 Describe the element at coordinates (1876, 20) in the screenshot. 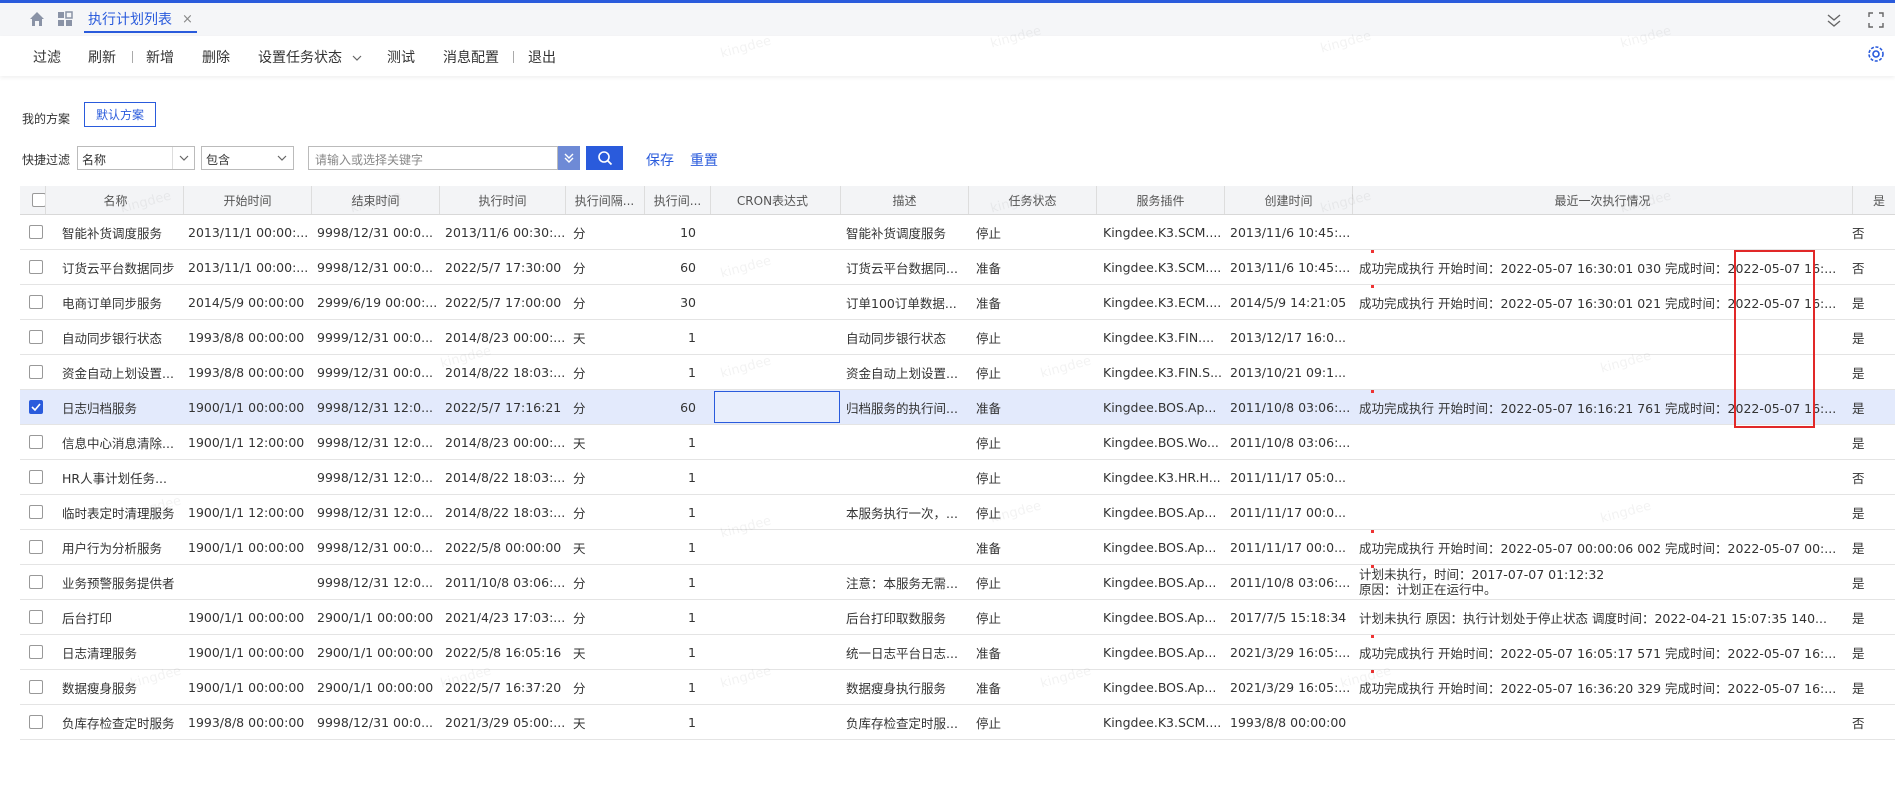

I see `fullscreen-icon` at that location.